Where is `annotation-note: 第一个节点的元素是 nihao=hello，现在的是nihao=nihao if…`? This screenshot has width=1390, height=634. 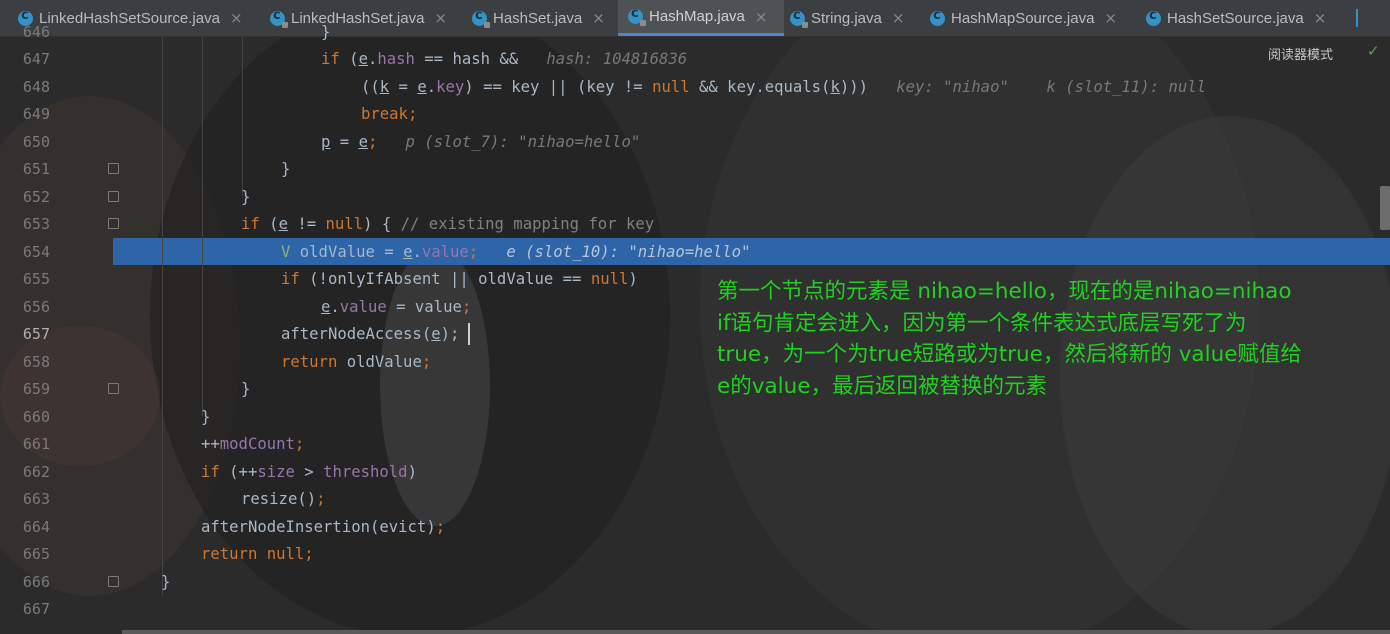 annotation-note: 第一个节点的元素是 nihao=hello，现在的是nihao=nihao if… is located at coordinates (1049, 339).